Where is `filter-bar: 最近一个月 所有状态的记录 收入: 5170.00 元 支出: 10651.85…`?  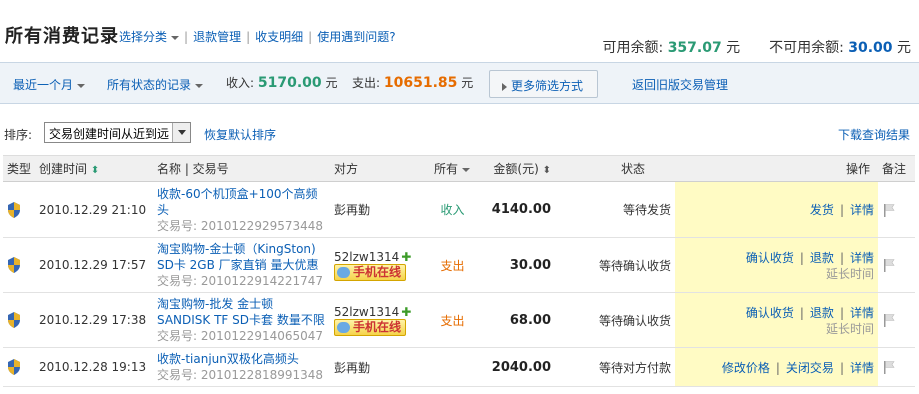
filter-bar: 最近一个月 所有状态的记录 收入: 5170.00 元 支出: 10651.85… is located at coordinates (459, 83).